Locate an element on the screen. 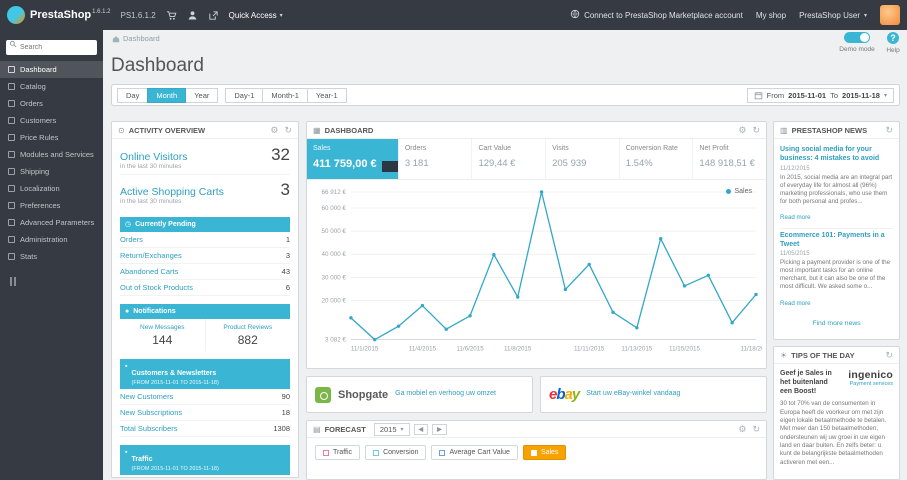 The image size is (907, 480). kpi-net-profit: Net Profit 148 918,51 € is located at coordinates (729, 159).